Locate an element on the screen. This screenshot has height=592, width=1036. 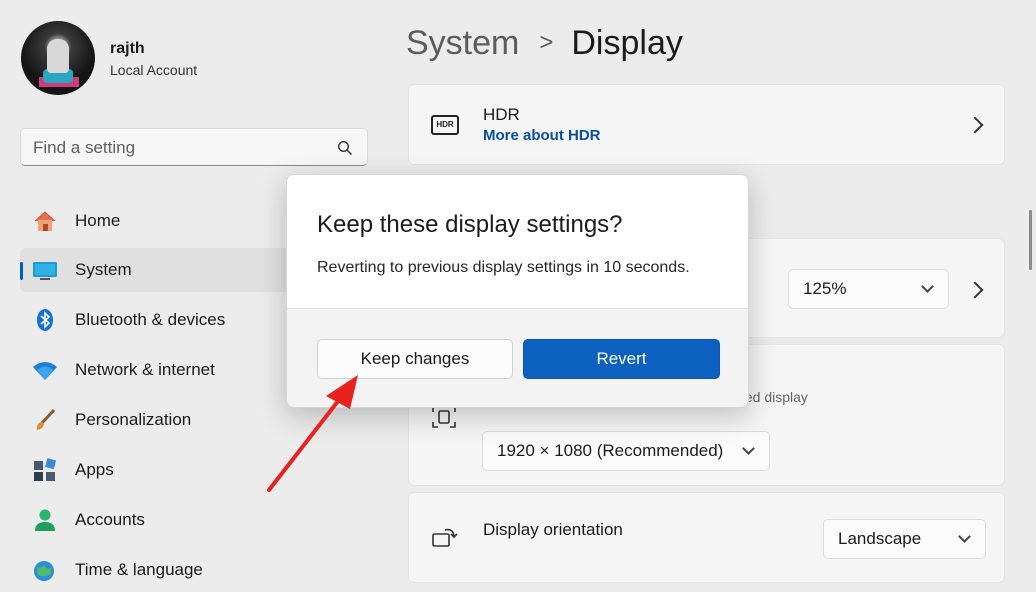
user-name: rajth is located at coordinates (127, 48).